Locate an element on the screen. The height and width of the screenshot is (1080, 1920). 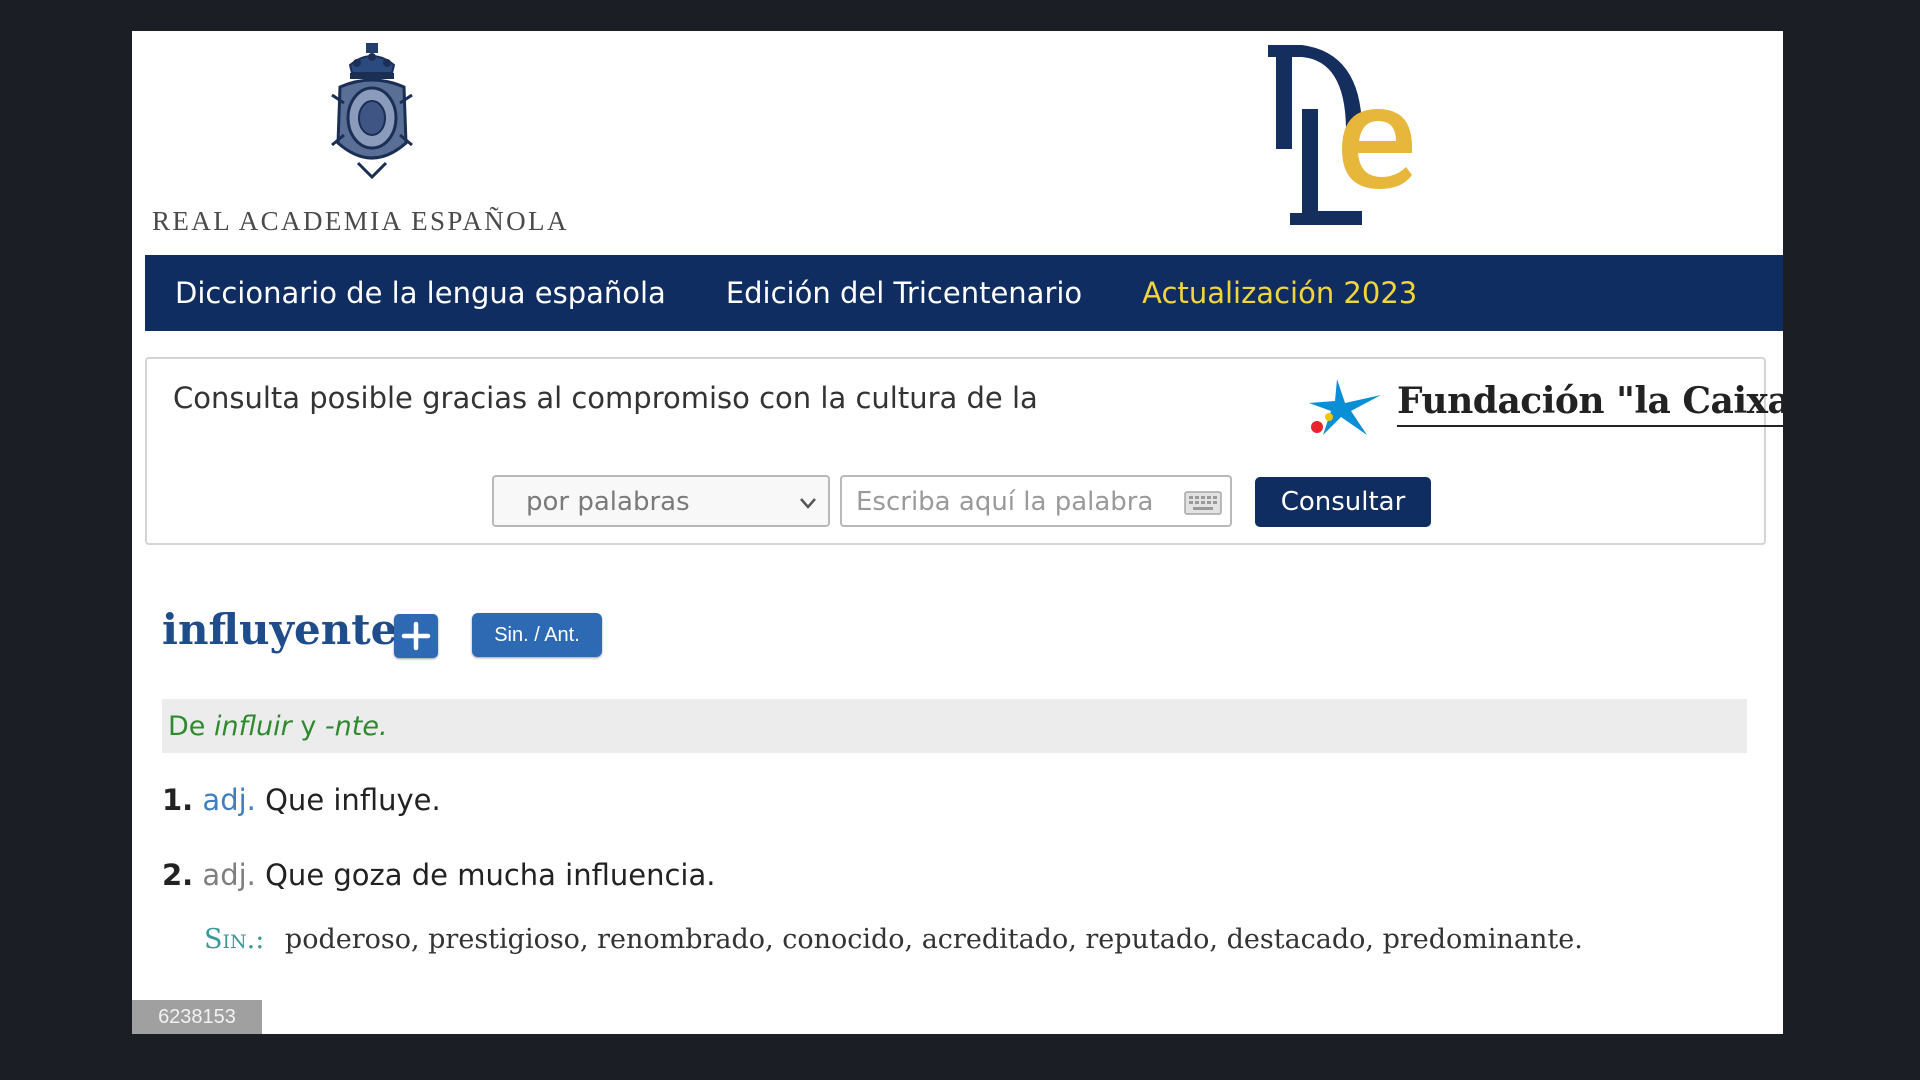
sponsor-name: Fundación "la Caixa" is located at coordinates (1590, 403).